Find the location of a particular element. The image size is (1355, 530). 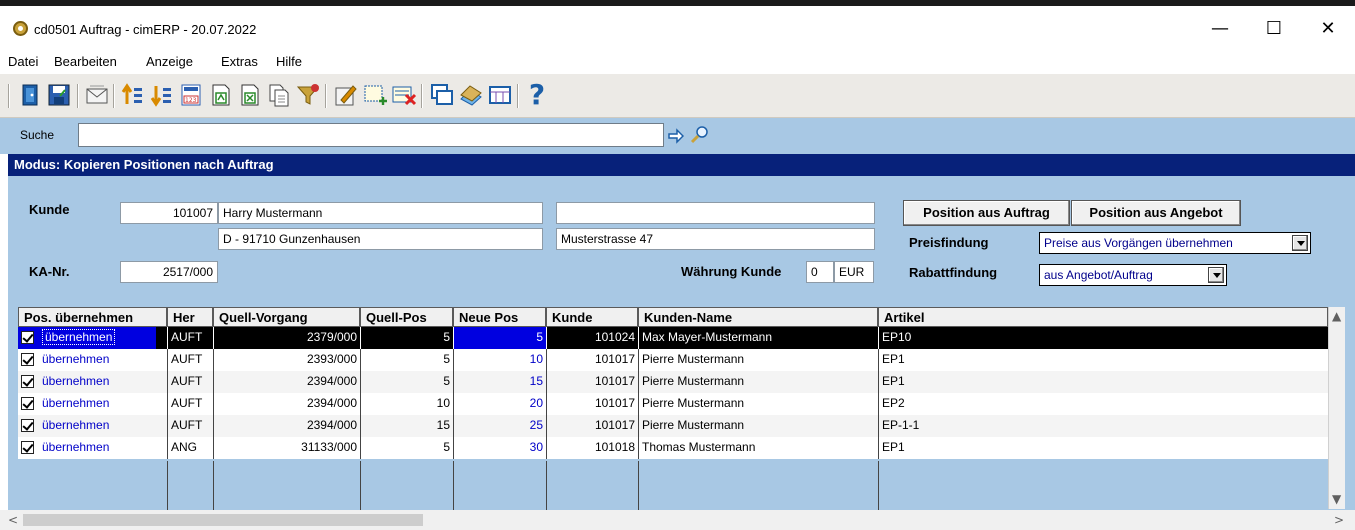

sort-ascending-icon is located at coordinates (133, 95).